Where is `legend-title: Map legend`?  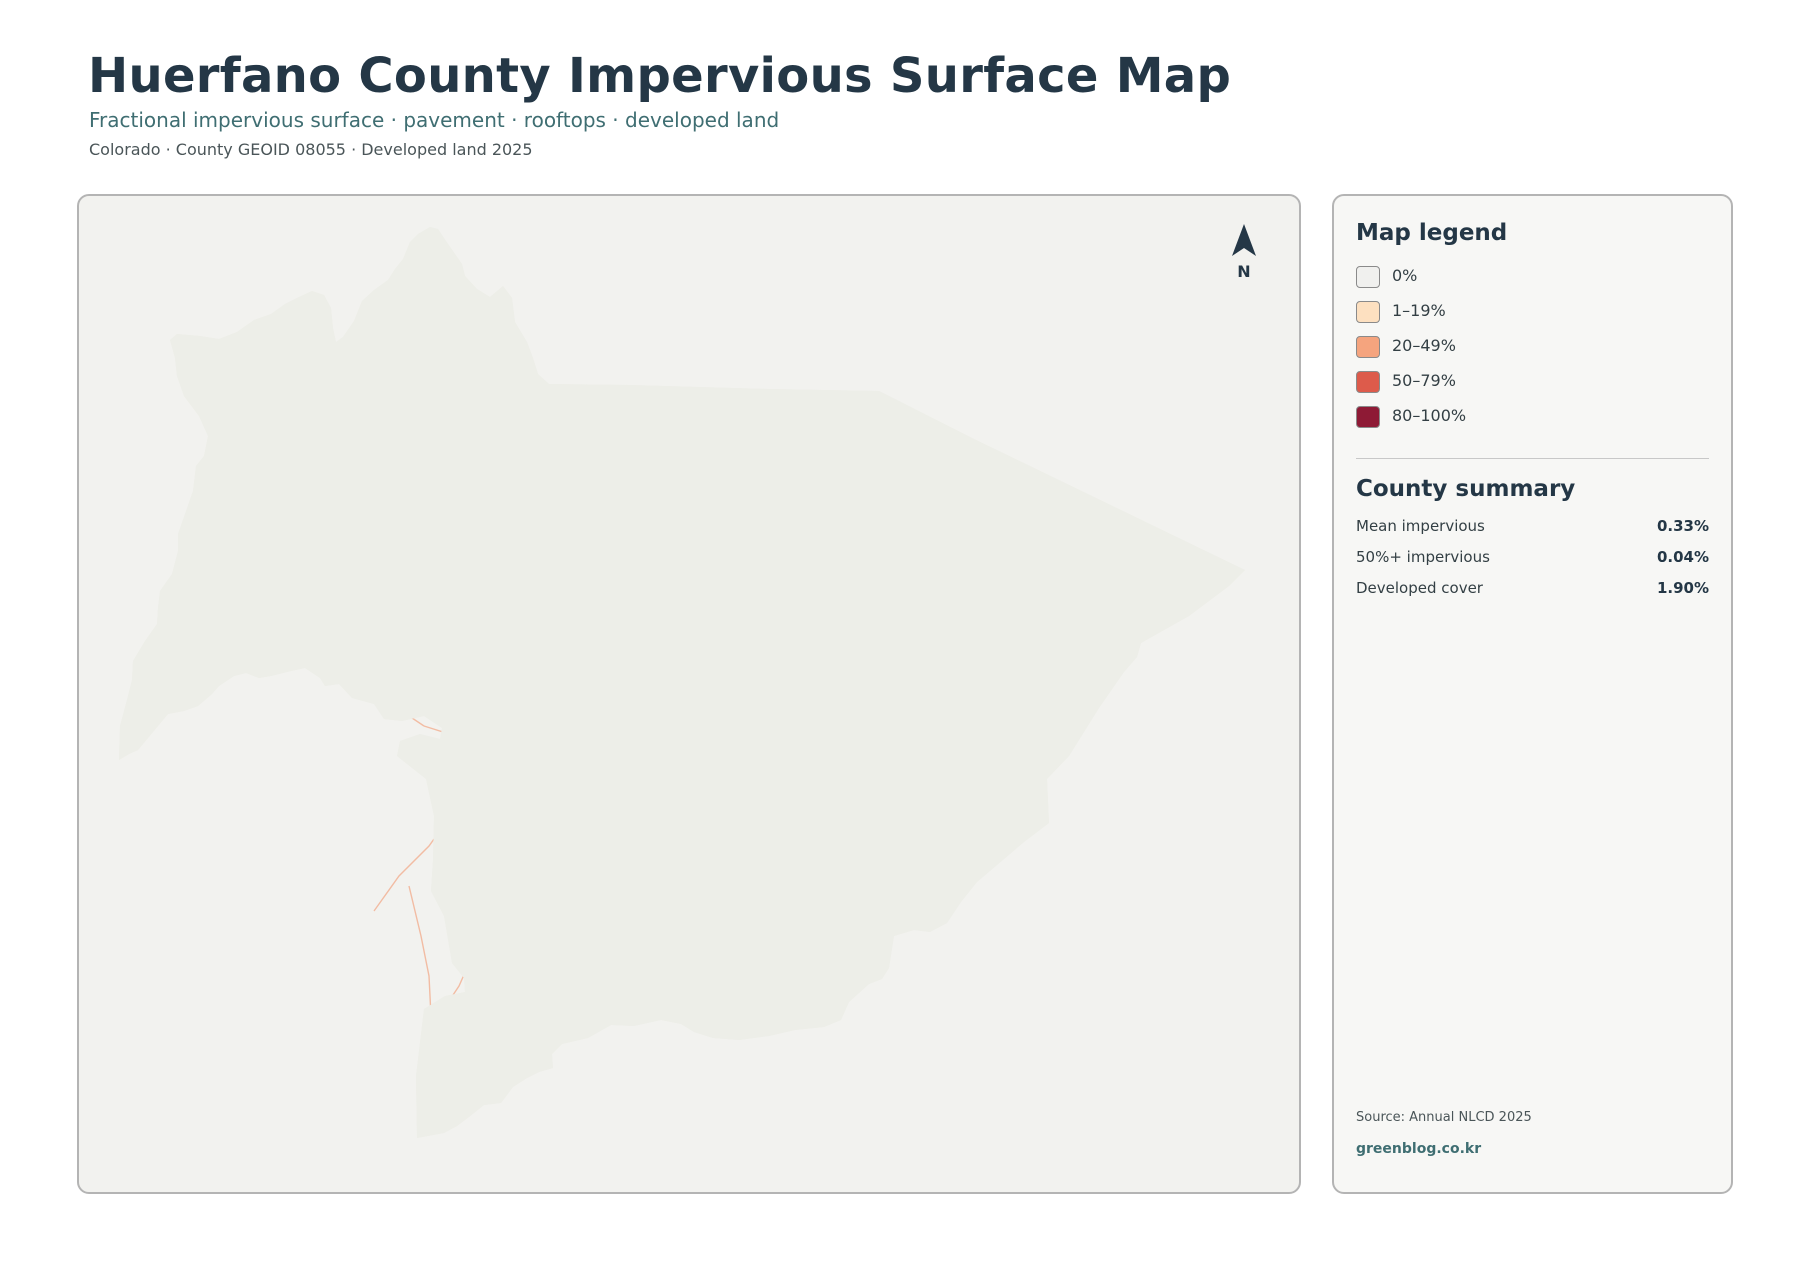
legend-title: Map legend is located at coordinates (1432, 233).